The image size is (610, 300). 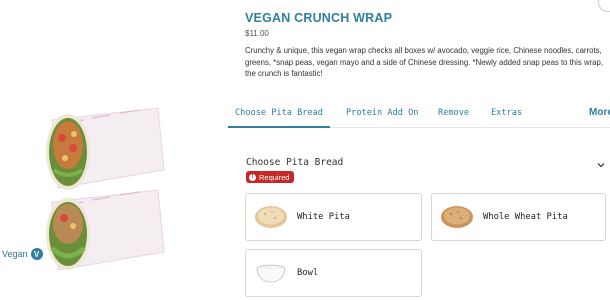 What do you see at coordinates (271, 217) in the screenshot?
I see `white-pita-icon` at bounding box center [271, 217].